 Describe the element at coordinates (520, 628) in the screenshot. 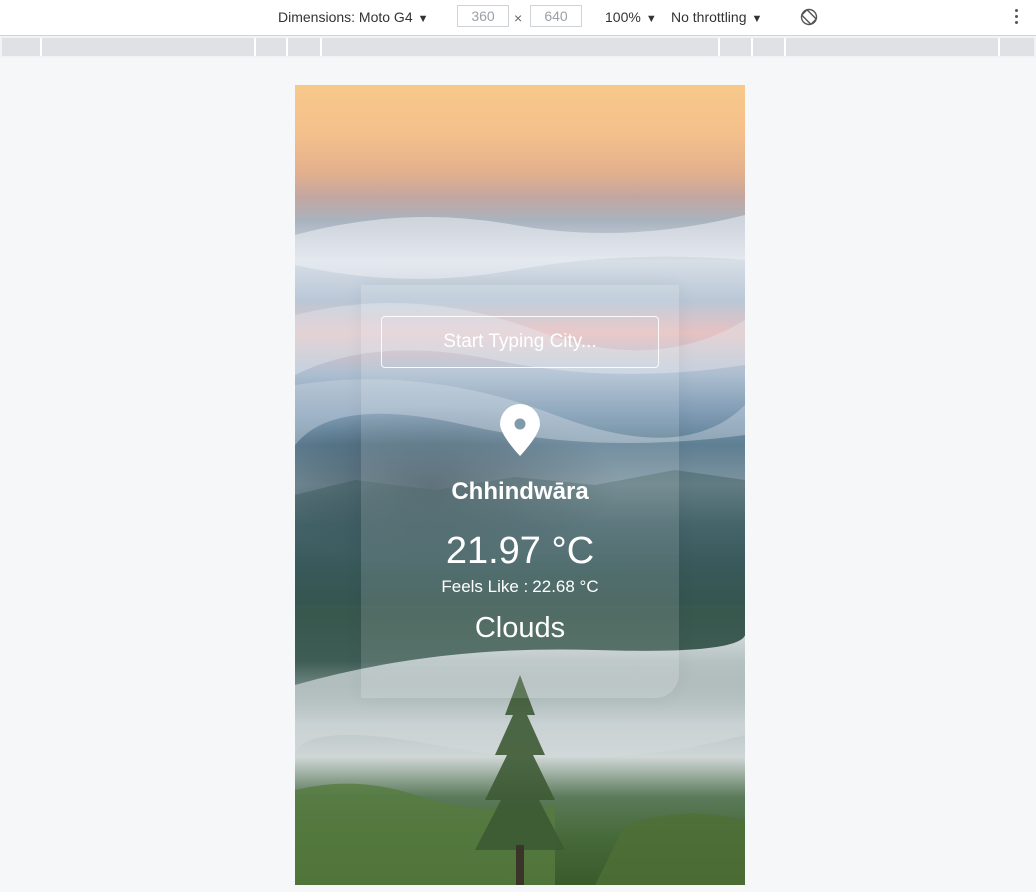

I see `weather-condition: Clouds` at that location.